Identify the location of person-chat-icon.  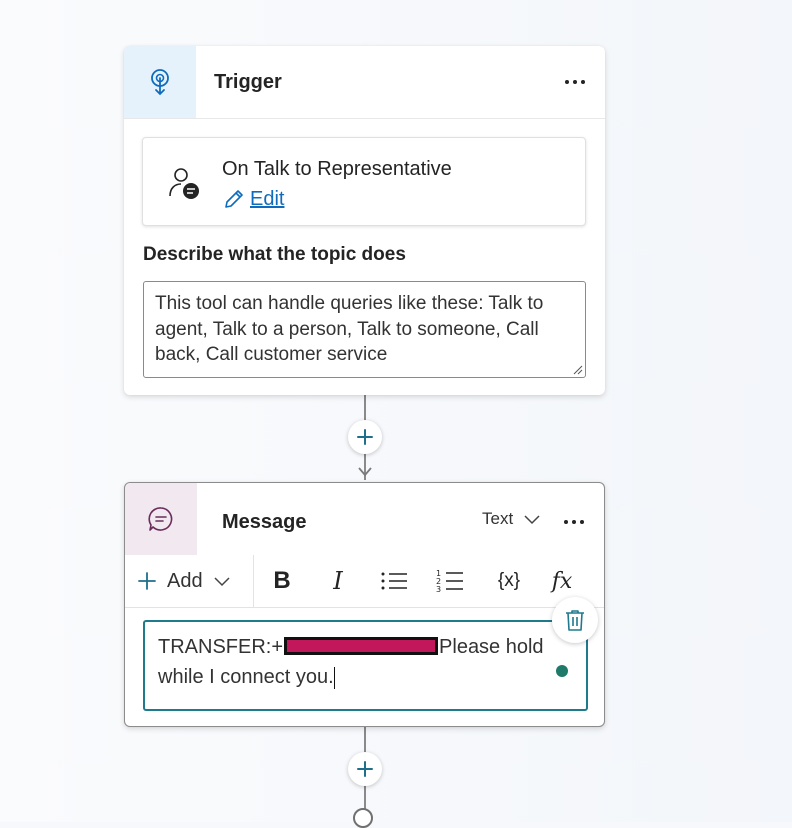
(184, 183).